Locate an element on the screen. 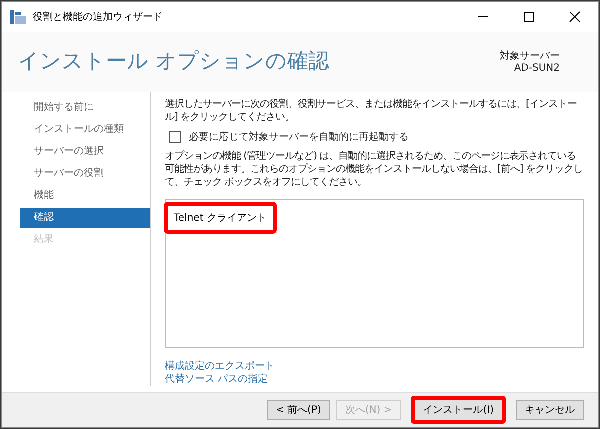 The height and width of the screenshot is (429, 600). sidebar-item: 開始する前に is located at coordinates (85, 108).